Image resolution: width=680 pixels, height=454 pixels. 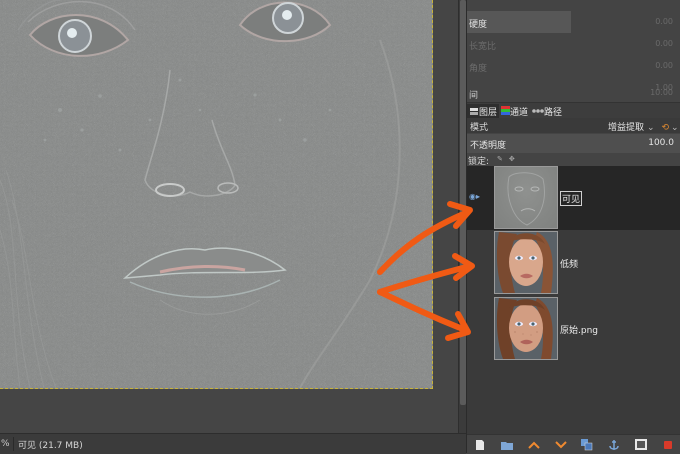 What do you see at coordinates (13, 444) in the screenshot?
I see `status-separator` at bounding box center [13, 444].